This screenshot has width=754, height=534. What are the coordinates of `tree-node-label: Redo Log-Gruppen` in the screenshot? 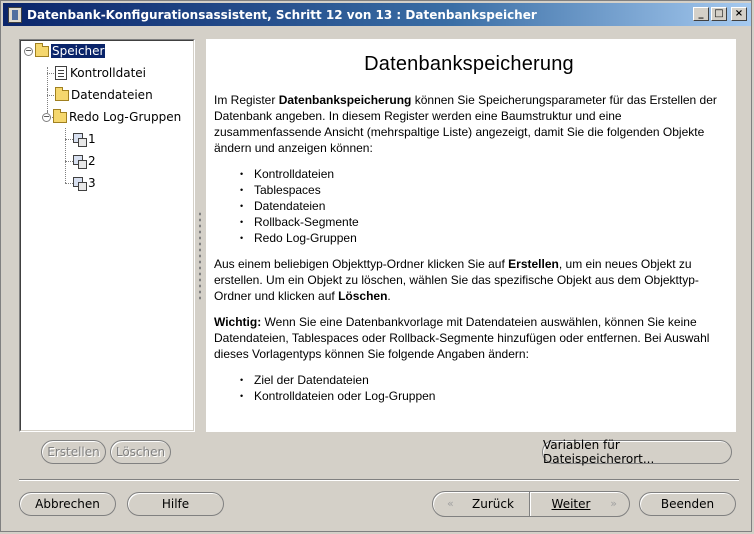 It's located at (125, 117).